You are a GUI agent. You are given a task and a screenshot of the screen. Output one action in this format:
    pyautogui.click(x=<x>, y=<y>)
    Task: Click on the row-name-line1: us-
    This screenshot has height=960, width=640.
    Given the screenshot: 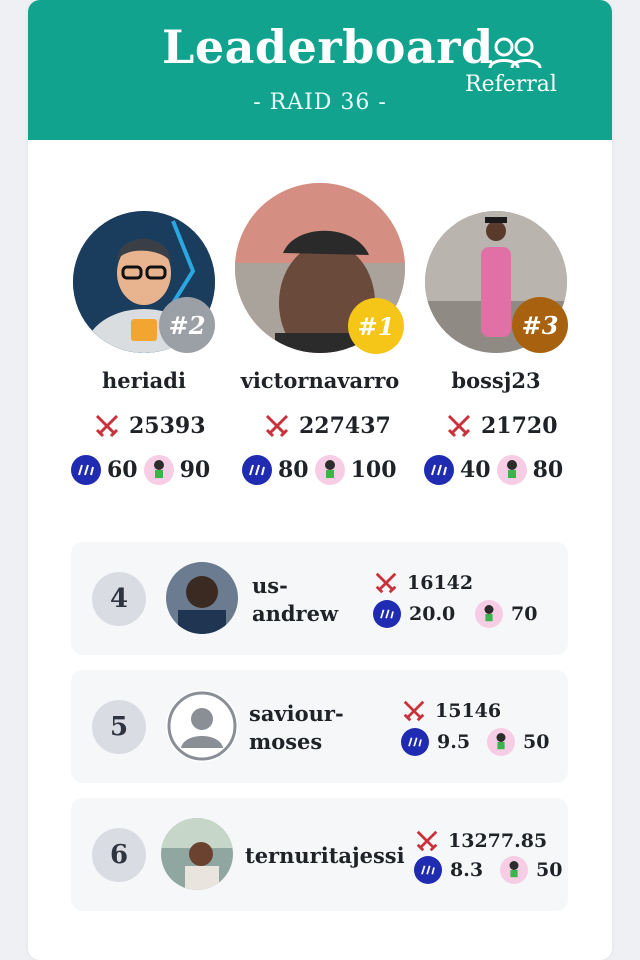 What is the action you would take?
    pyautogui.click(x=270, y=586)
    